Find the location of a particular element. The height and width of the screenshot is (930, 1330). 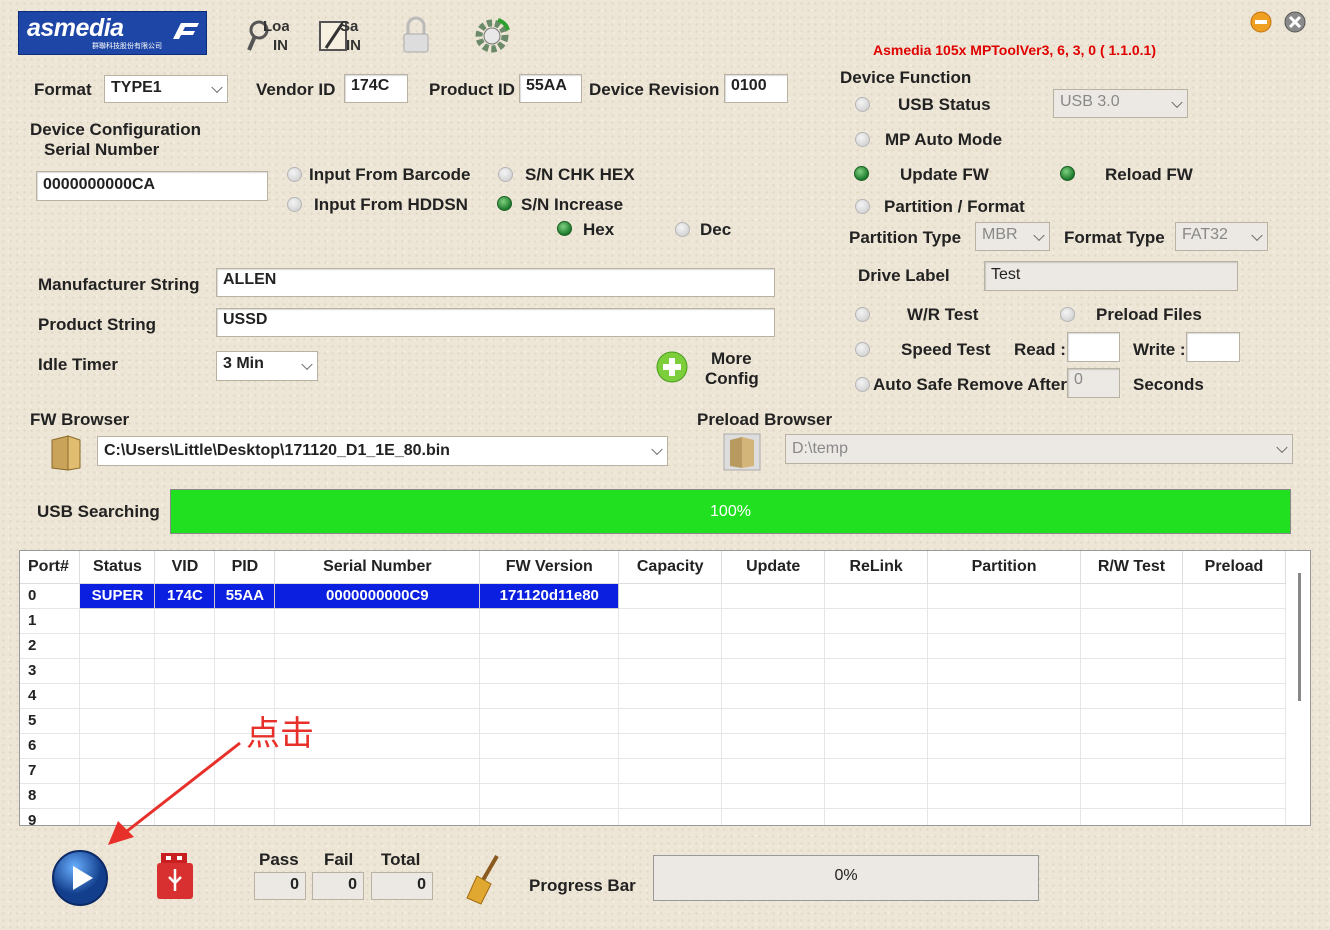

wr-test-radio is located at coordinates (862, 314).